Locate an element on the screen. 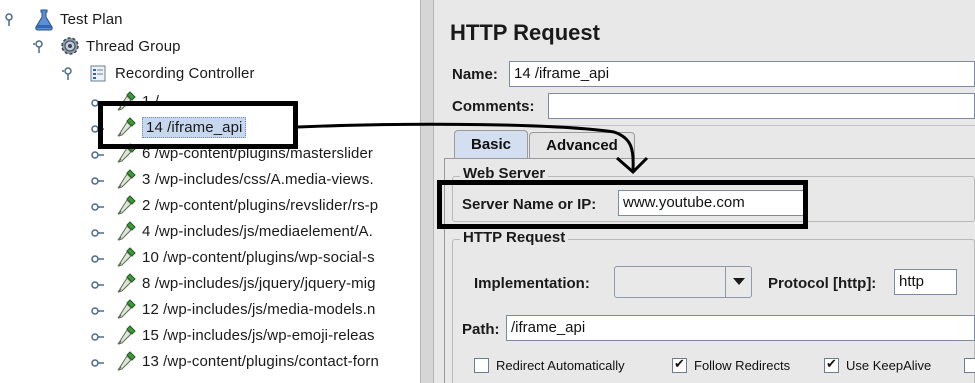  comments-field is located at coordinates (761, 106).